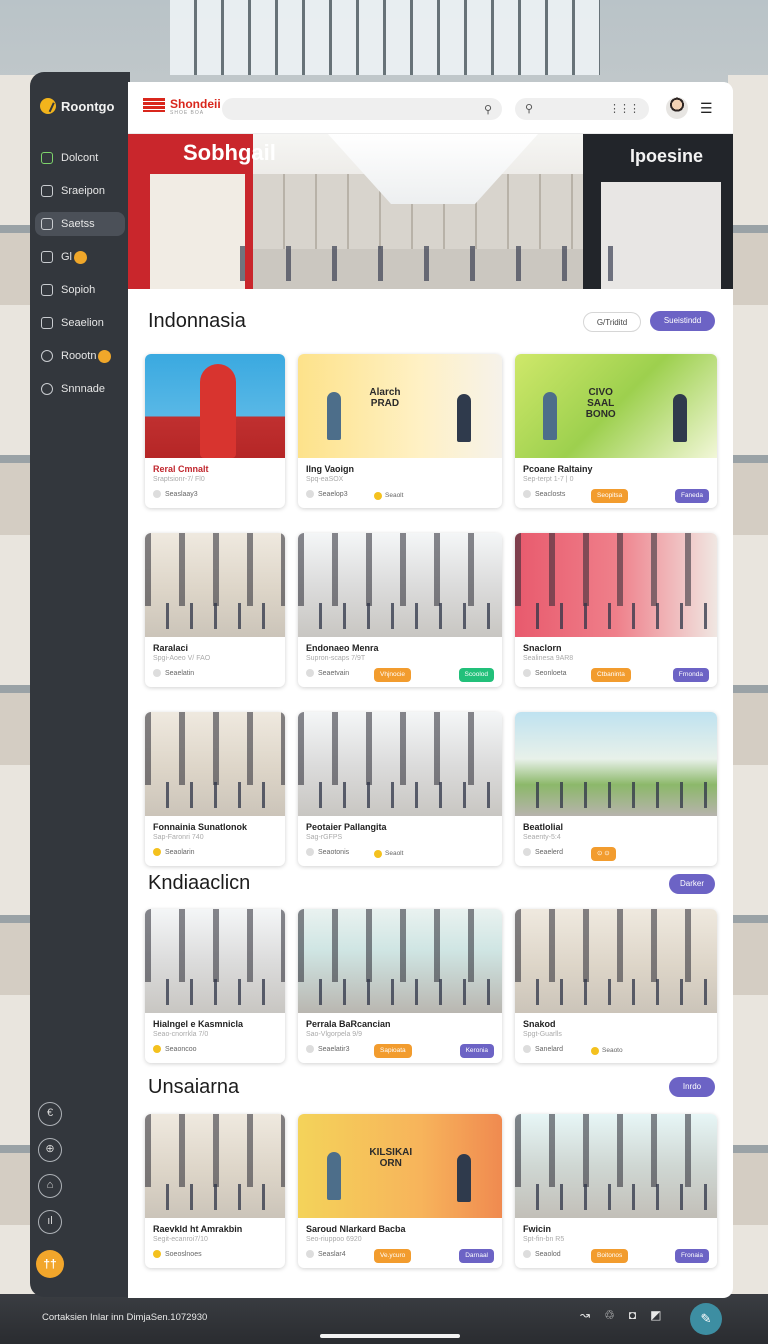  I want to click on sidebar-item-0: Dolcont, so click(80, 158).